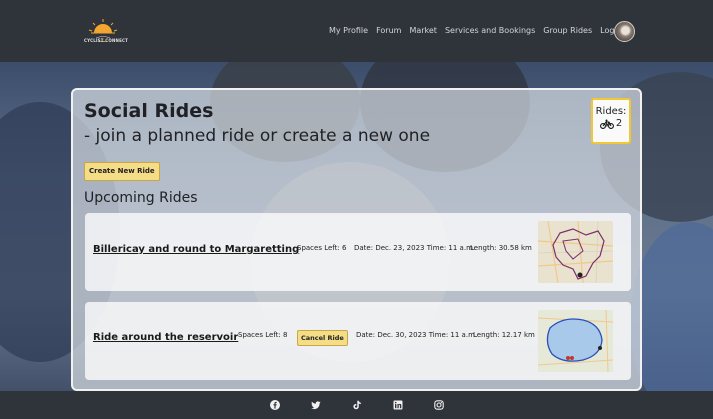 The image size is (713, 419). Describe the element at coordinates (275, 405) in the screenshot. I see `facebook-icon` at that location.